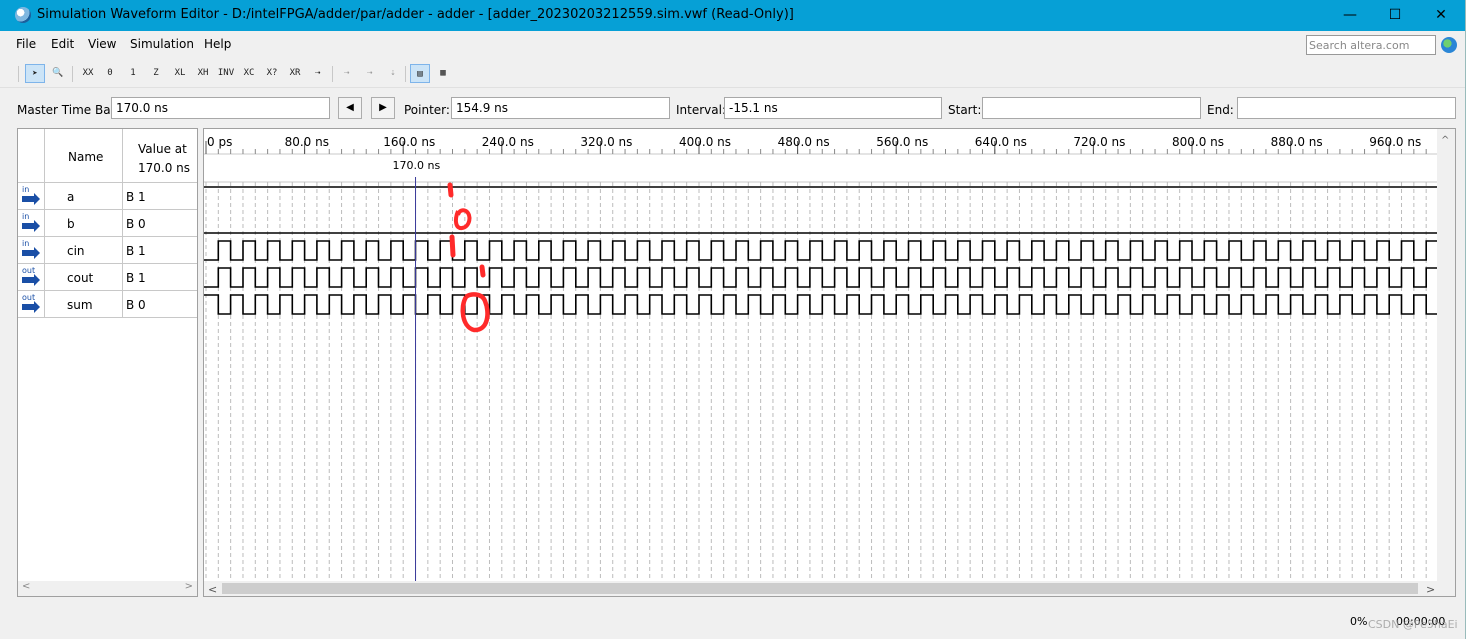 This screenshot has height=639, width=1472. Describe the element at coordinates (62, 44) in the screenshot. I see `menu-edit: Edit` at that location.